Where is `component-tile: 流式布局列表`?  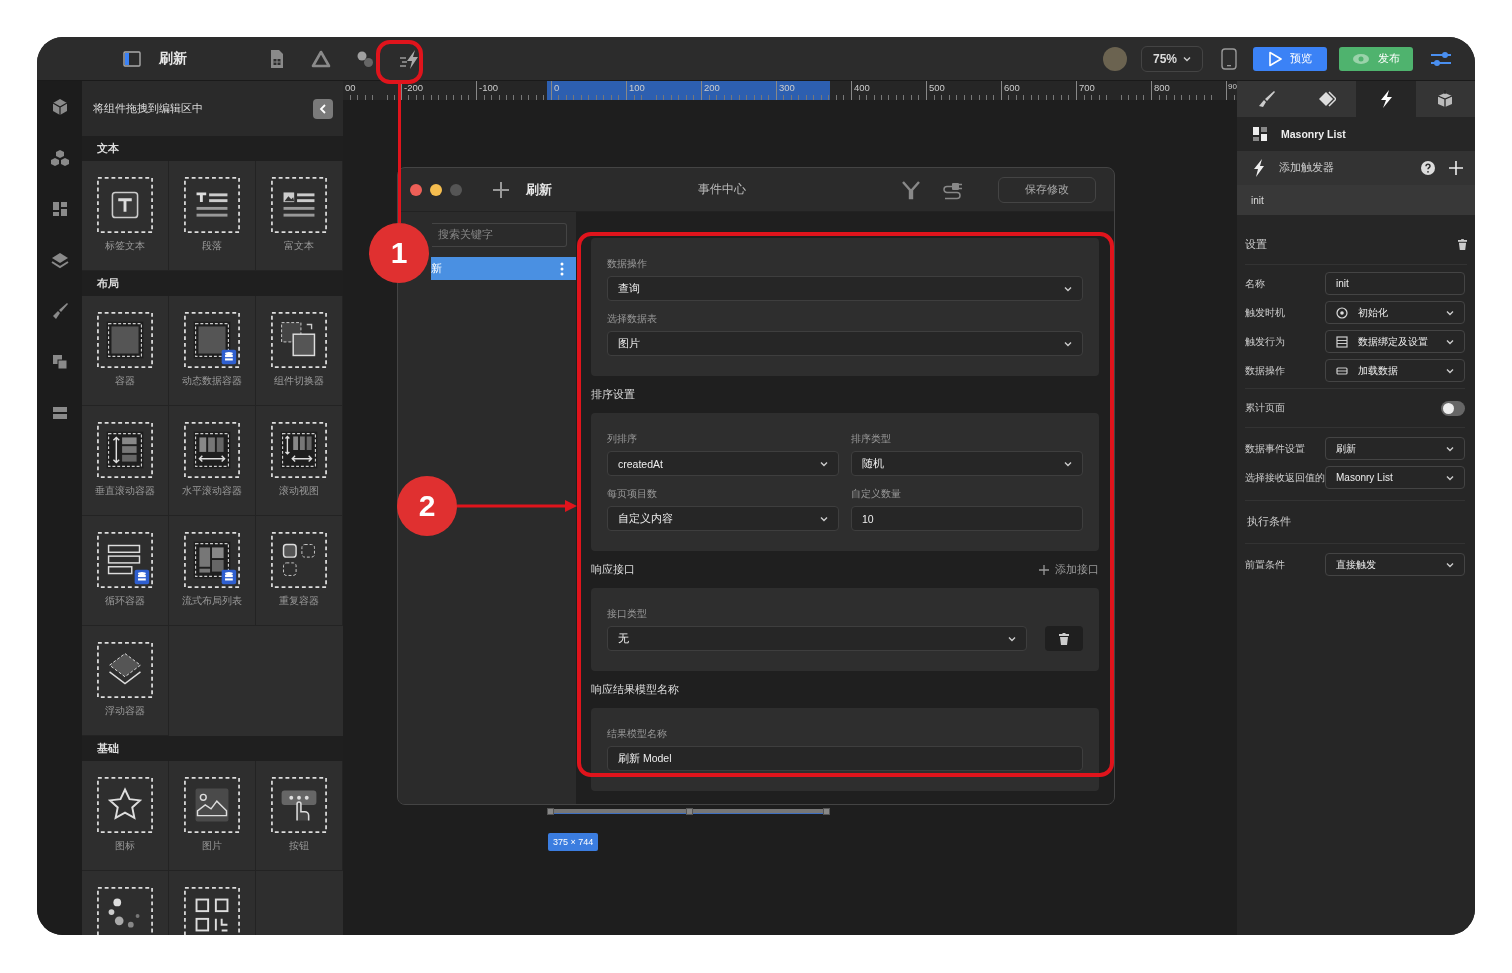 component-tile: 流式布局列表 is located at coordinates (212, 571).